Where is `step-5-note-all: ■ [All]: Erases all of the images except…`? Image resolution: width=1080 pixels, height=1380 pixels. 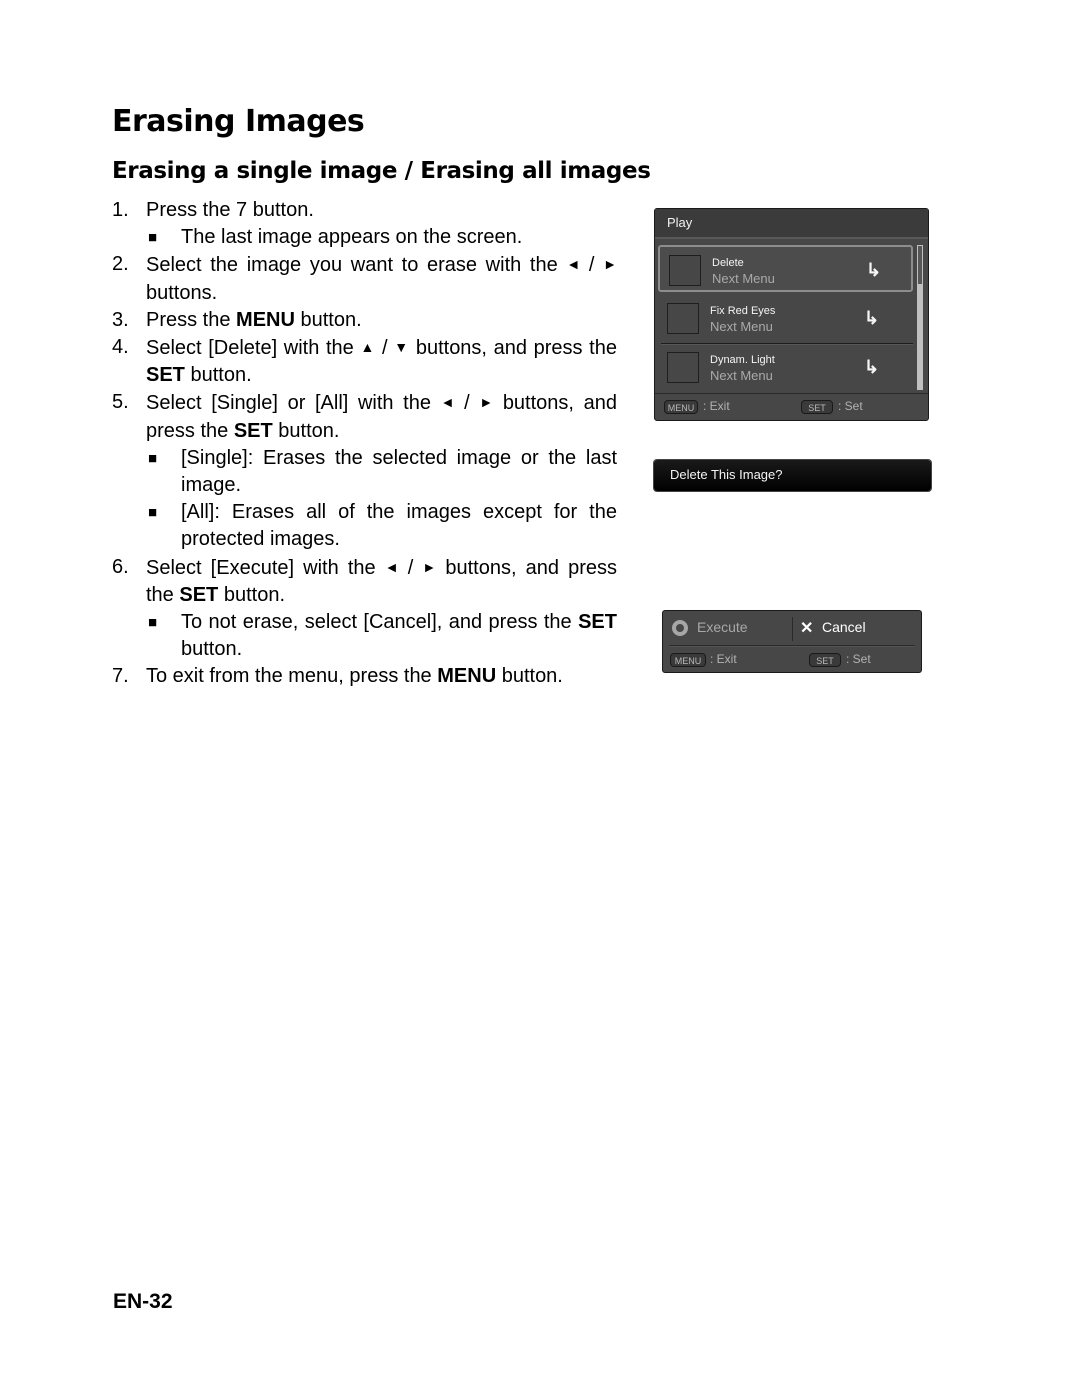 step-5-note-all: ■ [All]: Erases all of the images except… is located at coordinates (381, 526).